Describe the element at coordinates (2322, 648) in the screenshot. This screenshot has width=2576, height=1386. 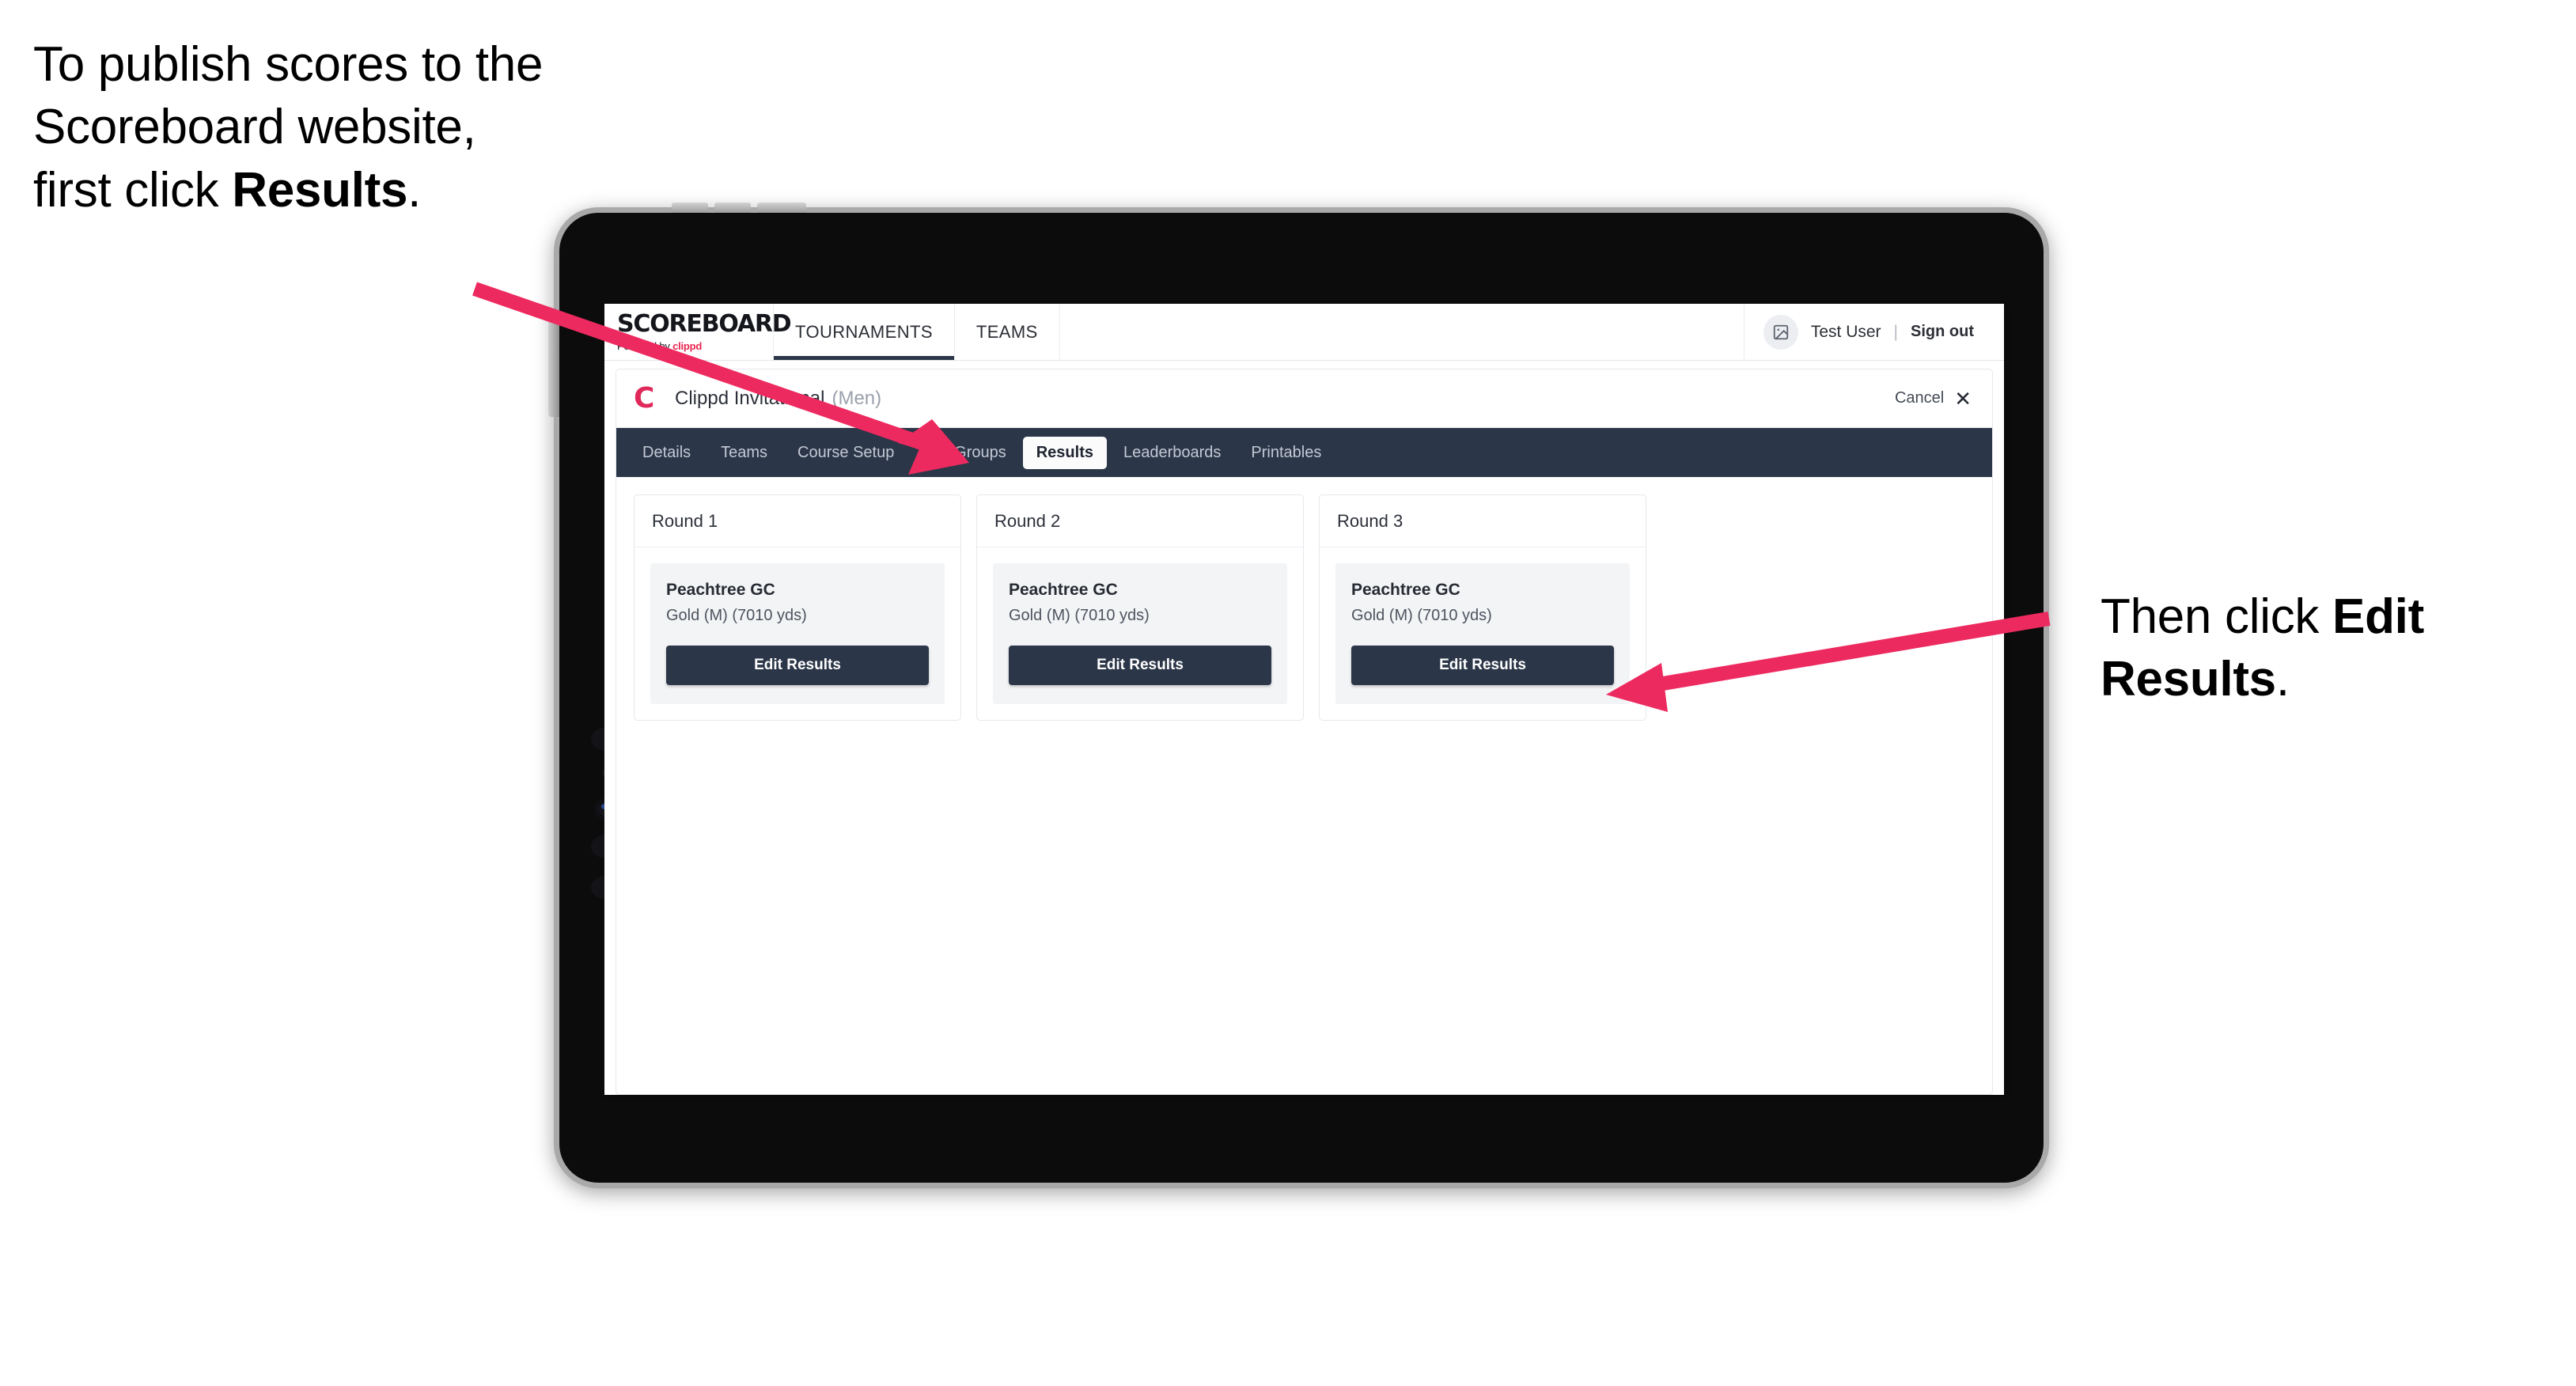
I see `annotation-right: Then click Edit Results.` at that location.